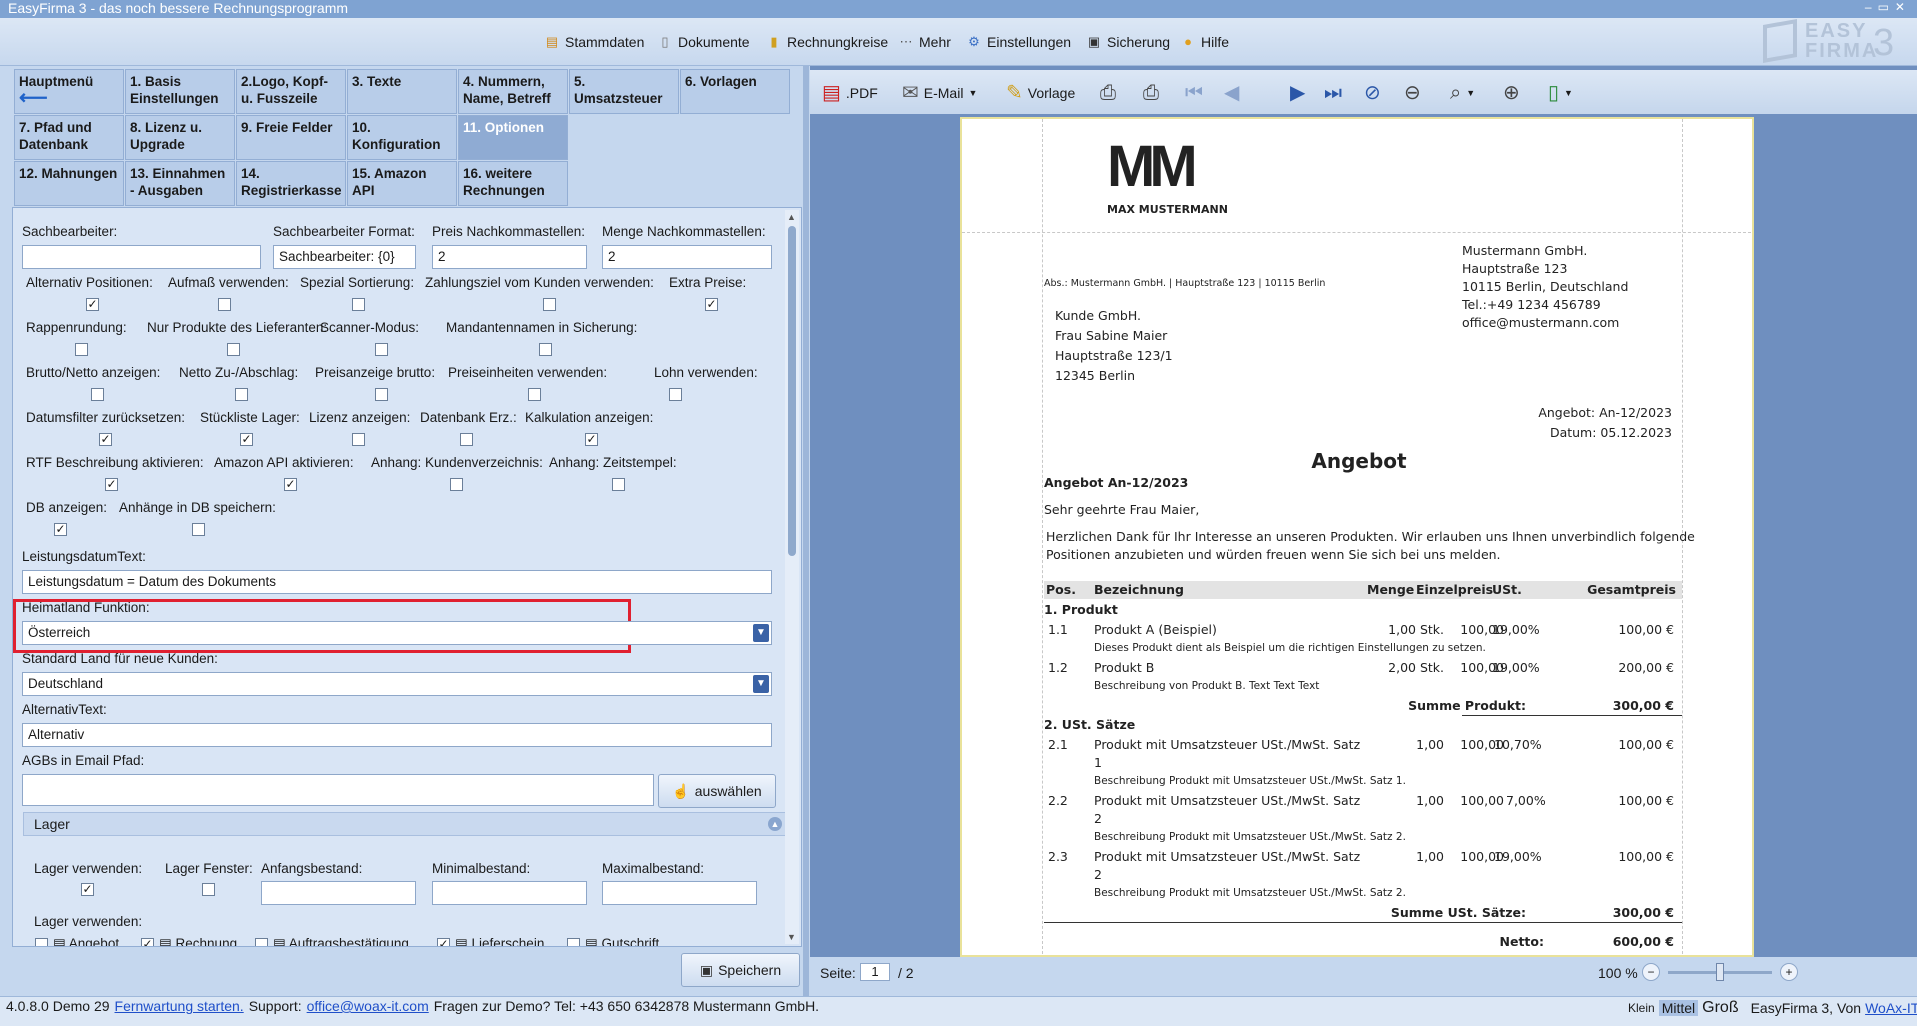 The width and height of the screenshot is (1917, 1026). Describe the element at coordinates (87, 889) in the screenshot. I see `lager-verwenden-checkbox: ✓` at that location.